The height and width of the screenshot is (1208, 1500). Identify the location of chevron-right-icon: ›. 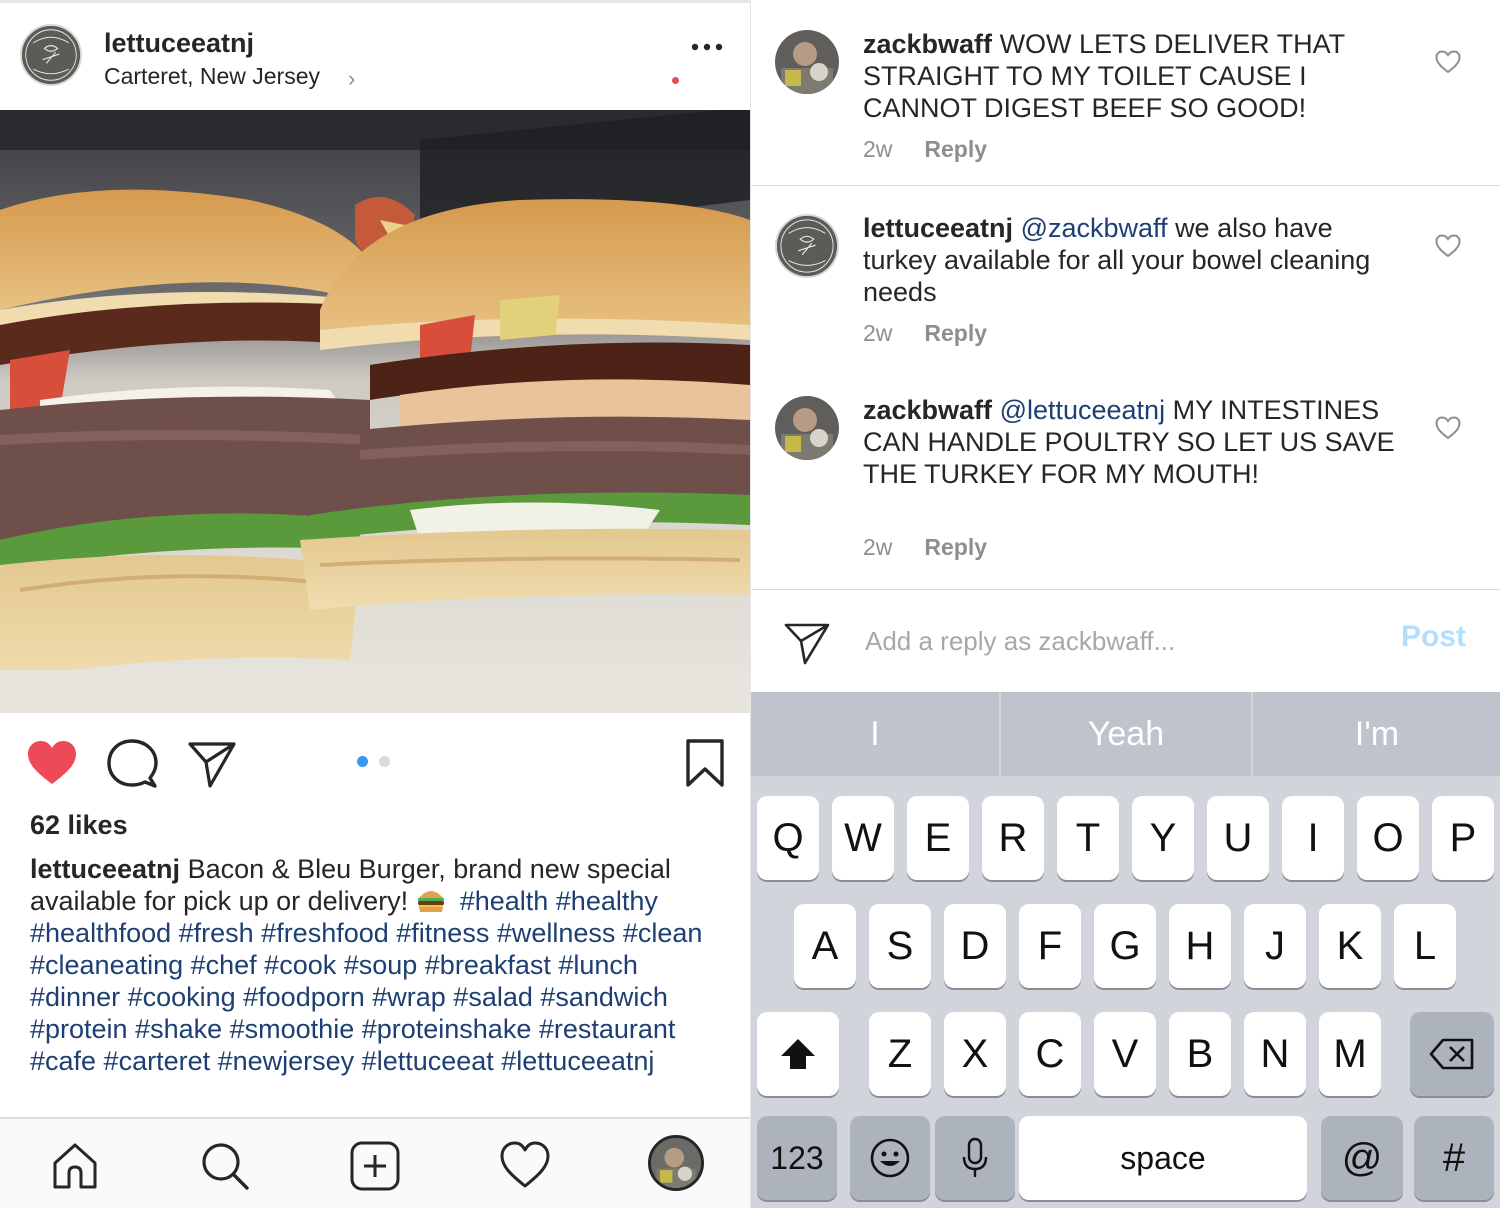
(352, 78).